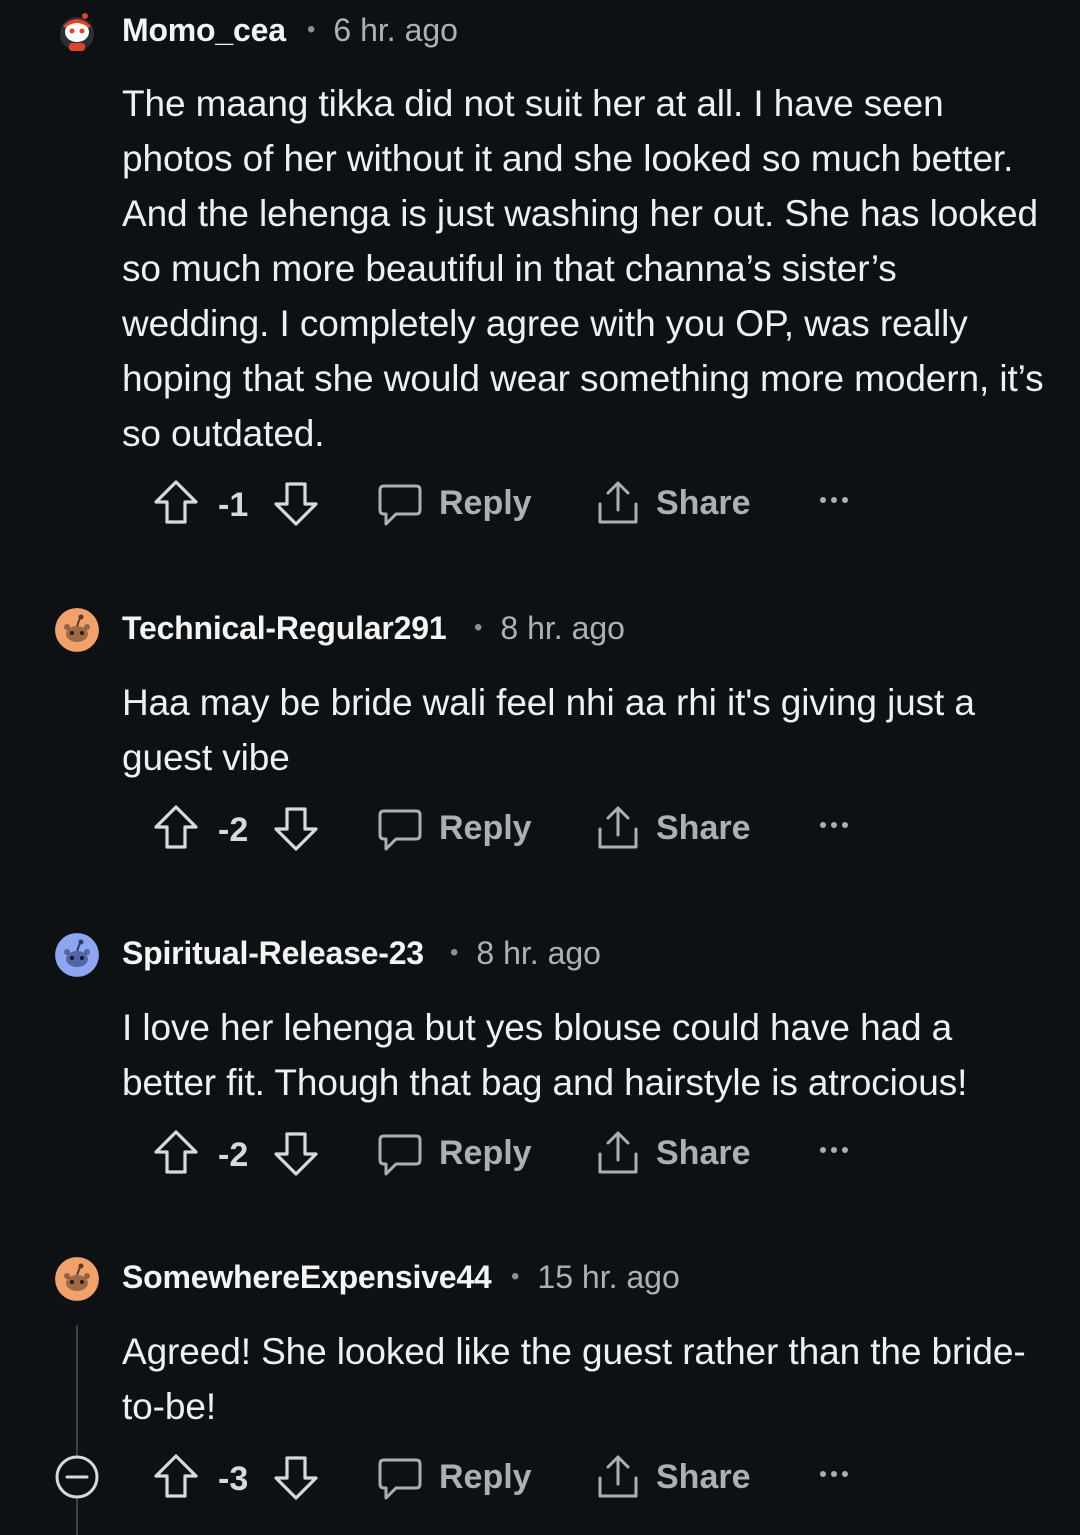  Describe the element at coordinates (307, 1277) in the screenshot. I see `username: SomewhereExpensive44` at that location.